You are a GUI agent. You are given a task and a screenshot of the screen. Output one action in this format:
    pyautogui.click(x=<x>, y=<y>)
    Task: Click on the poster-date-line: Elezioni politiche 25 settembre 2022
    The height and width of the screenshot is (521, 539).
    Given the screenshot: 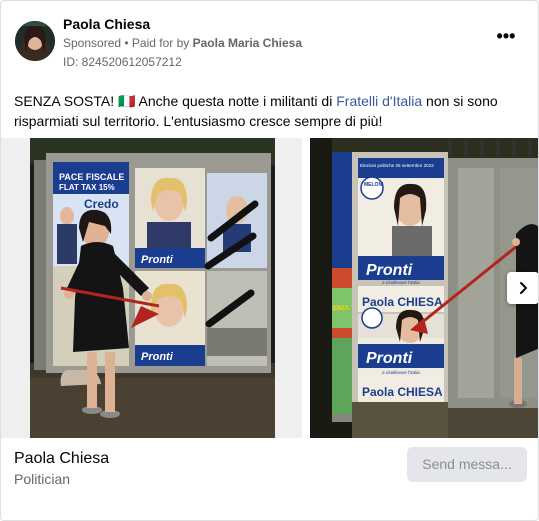 What is the action you would take?
    pyautogui.click(x=397, y=165)
    